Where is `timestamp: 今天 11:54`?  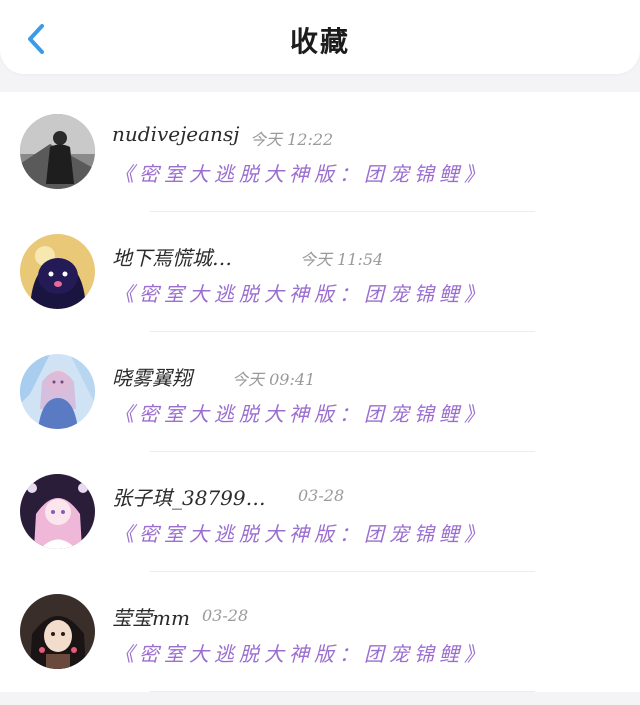
timestamp: 今天 11:54 is located at coordinates (342, 259).